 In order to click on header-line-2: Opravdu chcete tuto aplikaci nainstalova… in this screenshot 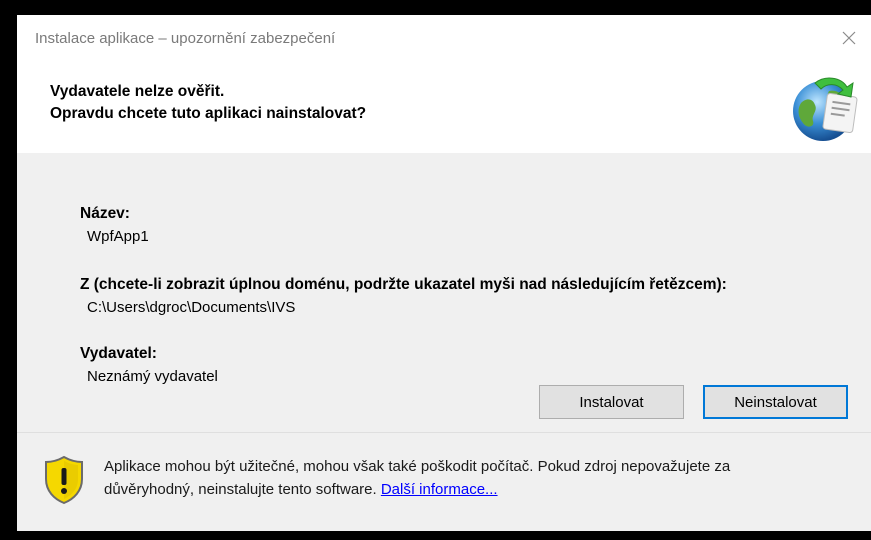, I will do `click(208, 113)`.